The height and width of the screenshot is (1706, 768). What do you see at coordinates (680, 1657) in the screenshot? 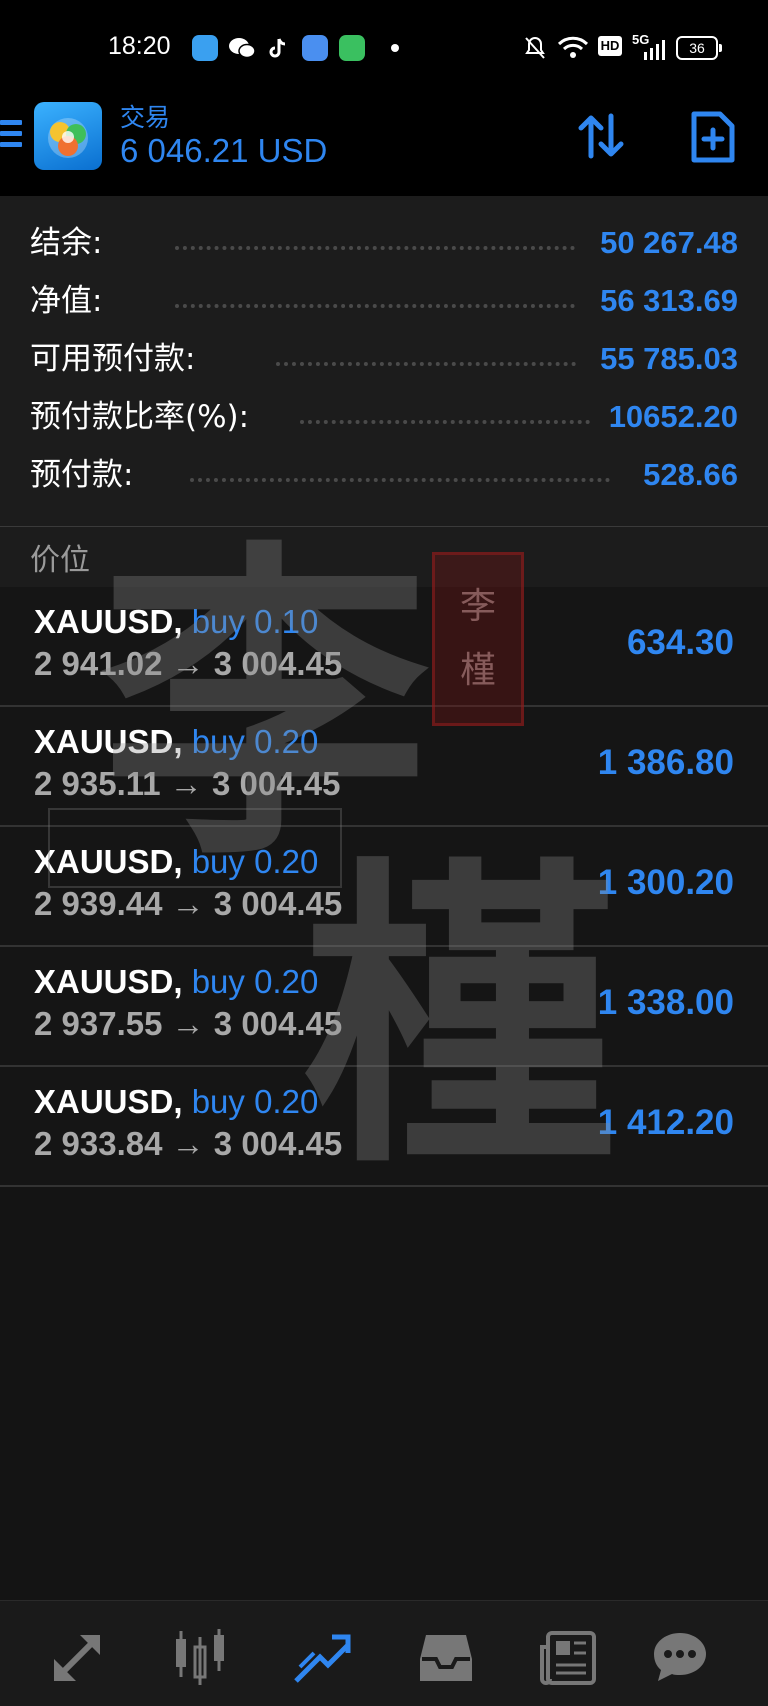
I see `chat-icon` at bounding box center [680, 1657].